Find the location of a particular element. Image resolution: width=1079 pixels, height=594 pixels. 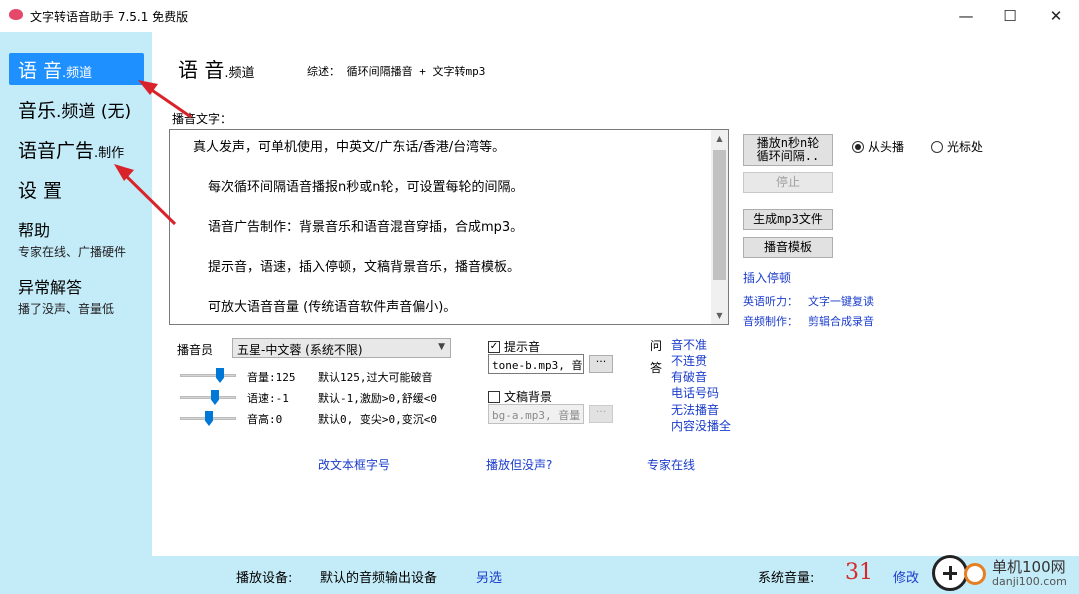

bg-music-file-field: bg-a.mp3, 音量 is located at coordinates (536, 414).